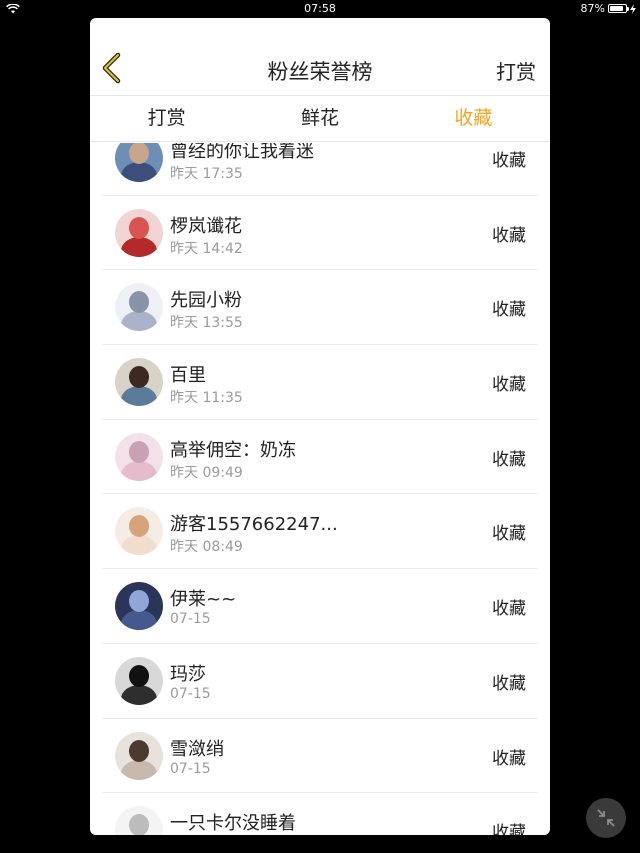  I want to click on page-title: 粉丝荣誉榜, so click(320, 72).